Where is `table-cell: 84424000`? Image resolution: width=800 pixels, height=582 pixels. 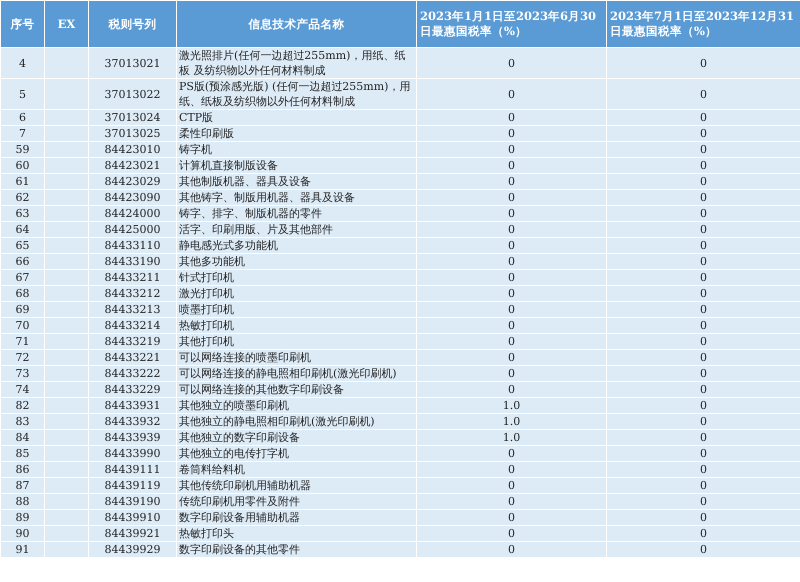 table-cell: 84424000 is located at coordinates (132, 214).